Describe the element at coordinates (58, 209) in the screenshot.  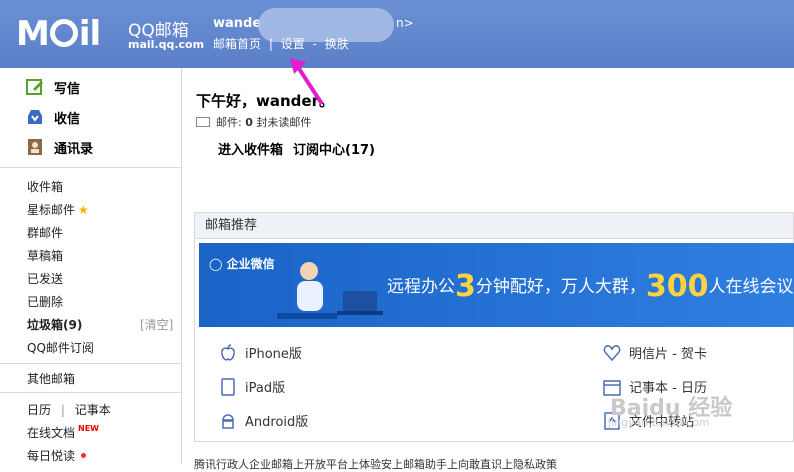
I see `folder-starred: 星标邮件 ★` at that location.